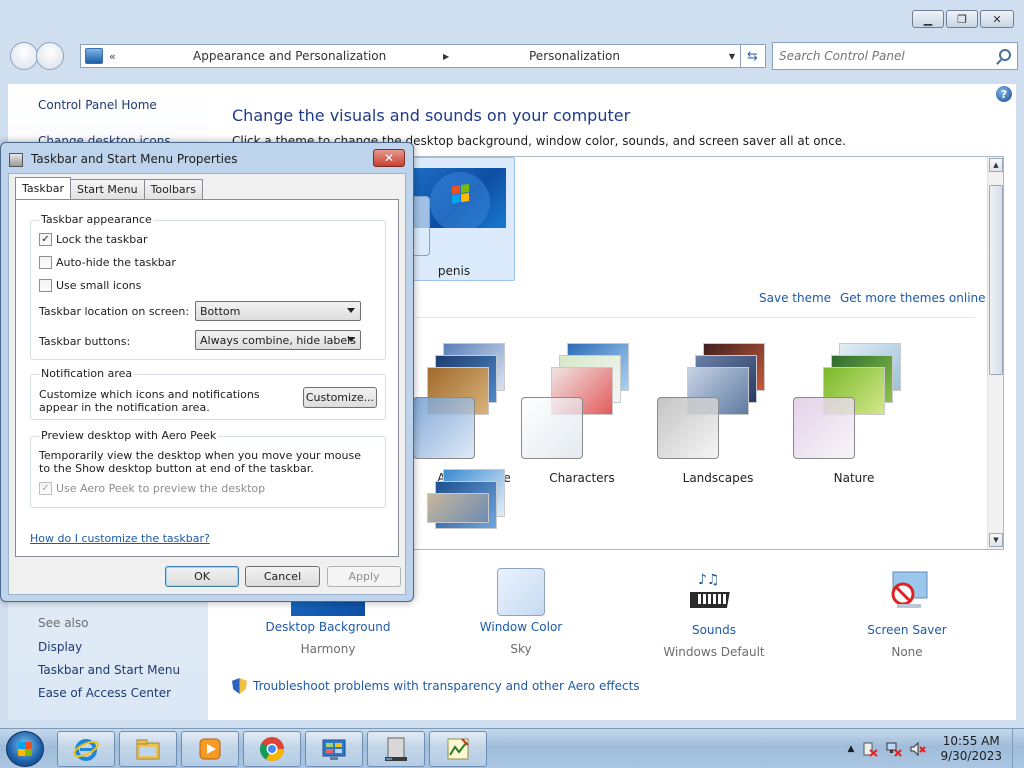  Describe the element at coordinates (152, 488) in the screenshot. I see `aero-peek-row: ✓ Use Aero Peek to preview the desktop` at that location.